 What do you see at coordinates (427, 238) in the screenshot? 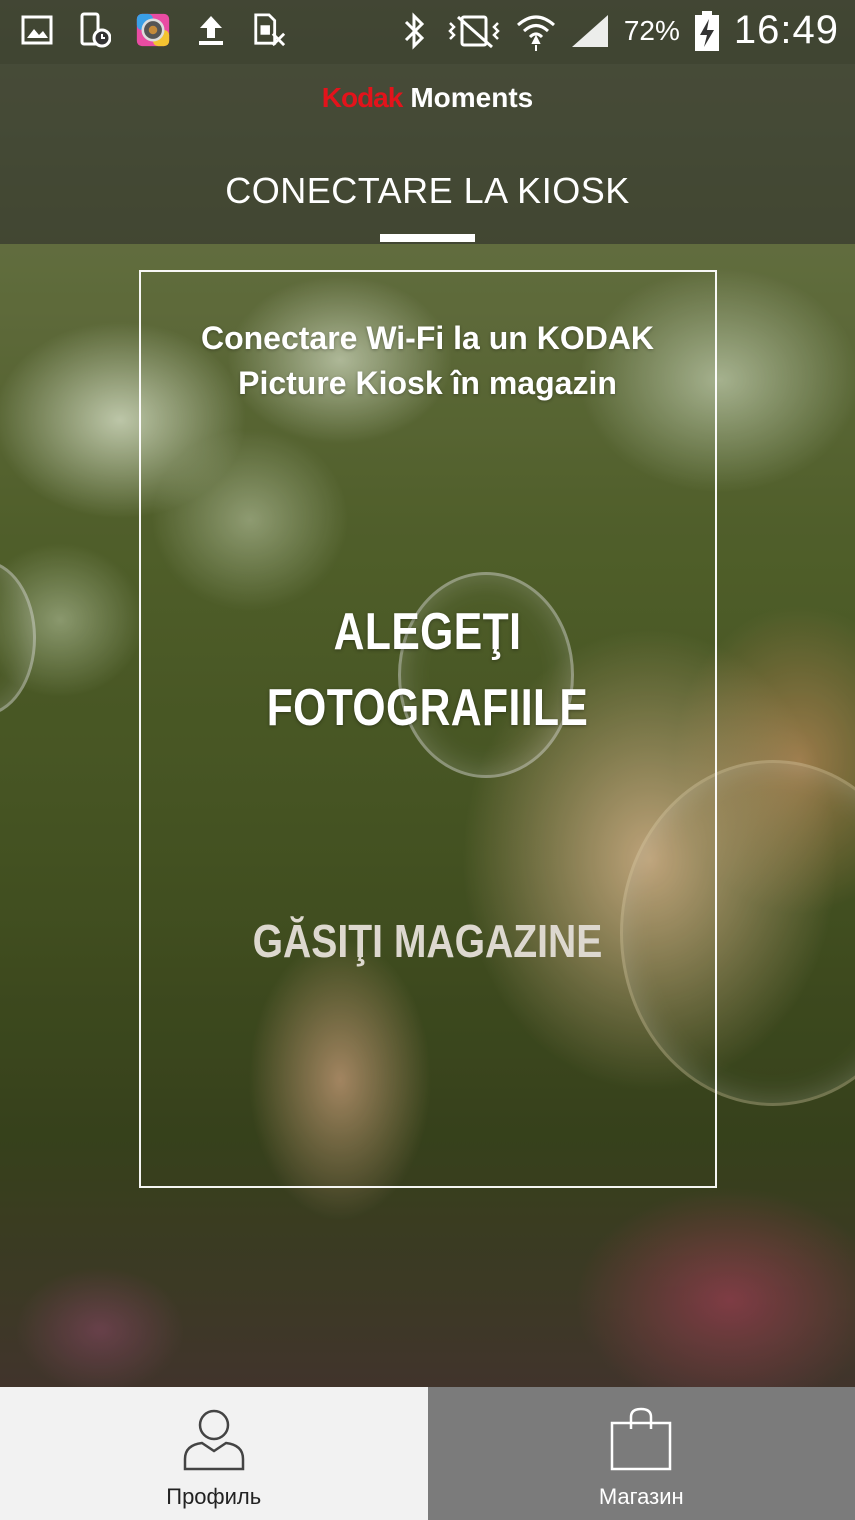
I see `tab-active-indicator` at bounding box center [427, 238].